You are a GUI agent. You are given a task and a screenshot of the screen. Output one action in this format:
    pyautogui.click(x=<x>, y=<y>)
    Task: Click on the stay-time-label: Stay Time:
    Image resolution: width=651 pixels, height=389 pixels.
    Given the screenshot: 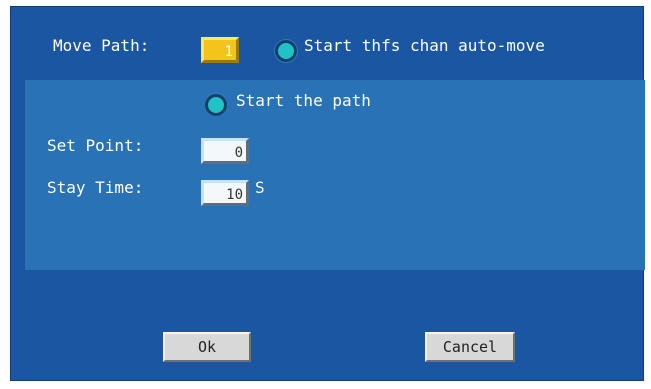 What is the action you would take?
    pyautogui.click(x=95, y=187)
    